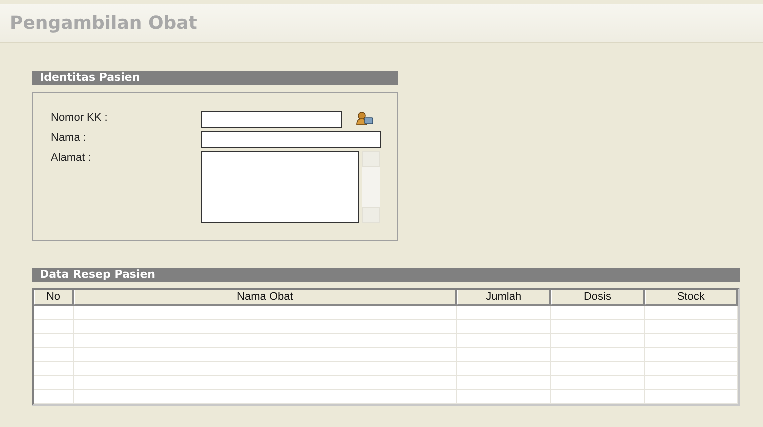 The height and width of the screenshot is (427, 763). I want to click on column-header: No, so click(54, 298).